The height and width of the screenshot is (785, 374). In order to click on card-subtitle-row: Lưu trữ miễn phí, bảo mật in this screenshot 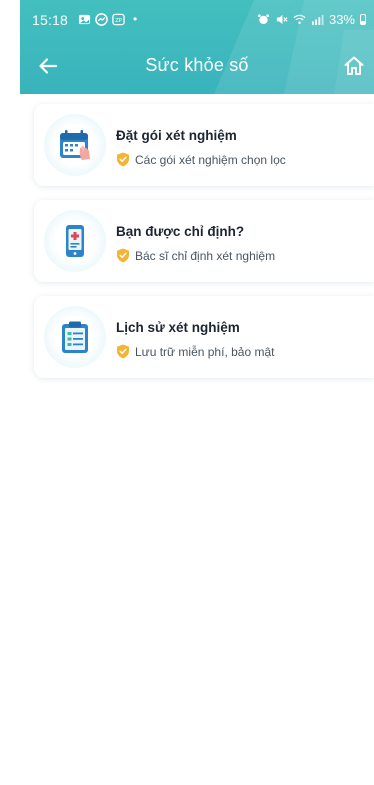, I will do `click(195, 351)`.